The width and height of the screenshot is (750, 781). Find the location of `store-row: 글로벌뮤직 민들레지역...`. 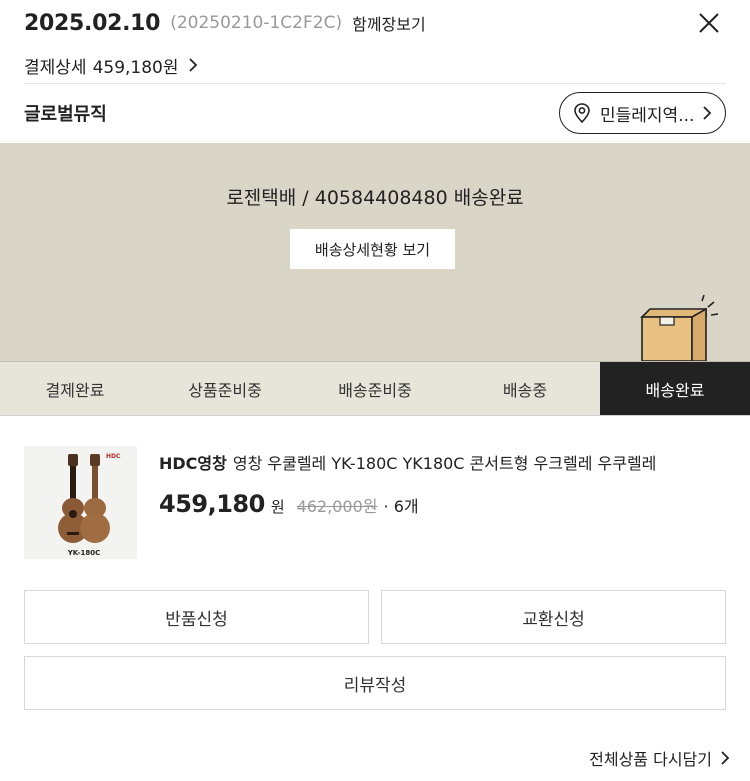

store-row: 글로벌뮤직 민들레지역... is located at coordinates (375, 113).